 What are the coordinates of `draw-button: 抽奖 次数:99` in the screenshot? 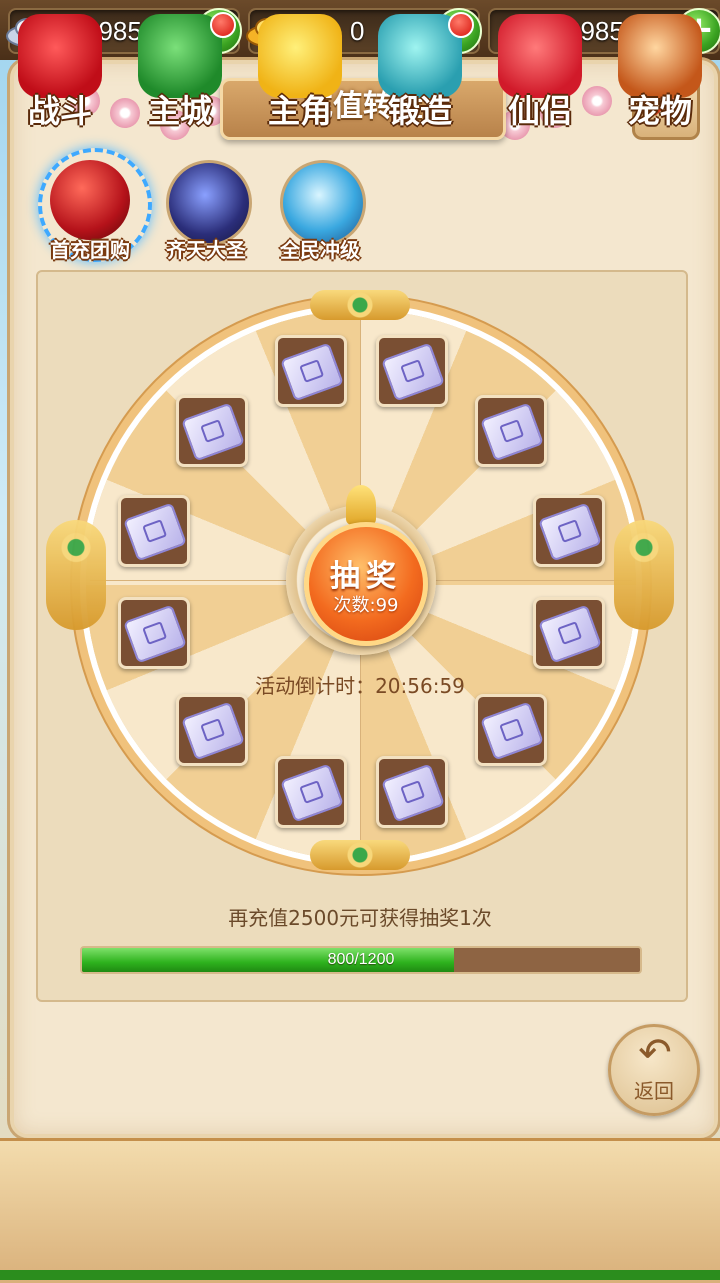 It's located at (366, 584).